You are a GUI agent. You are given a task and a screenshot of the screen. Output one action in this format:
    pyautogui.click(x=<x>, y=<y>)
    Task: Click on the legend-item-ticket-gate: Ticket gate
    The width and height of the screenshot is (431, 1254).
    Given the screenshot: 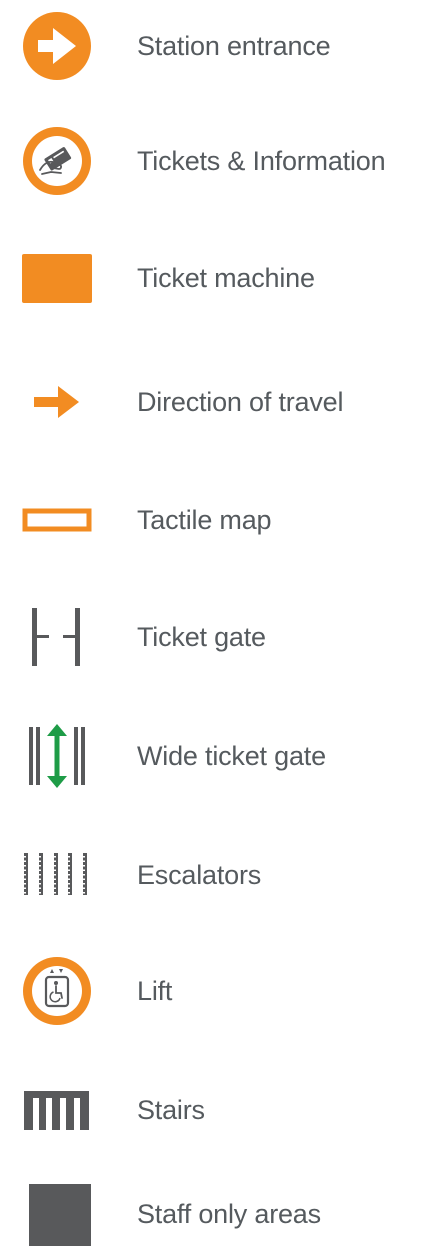 What is the action you would take?
    pyautogui.click(x=215, y=637)
    